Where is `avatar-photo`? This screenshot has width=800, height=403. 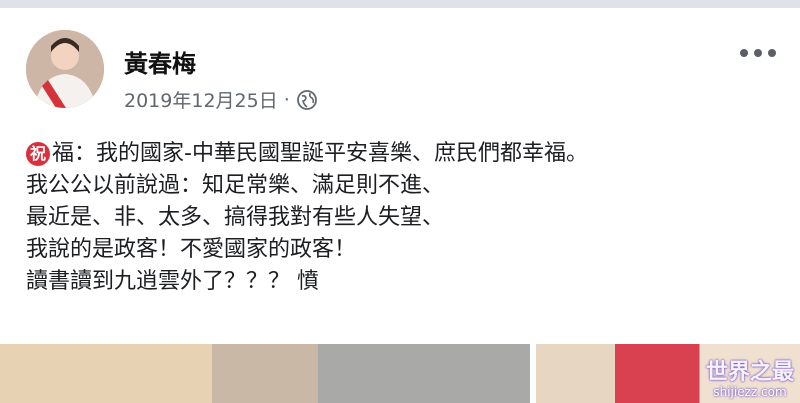 avatar-photo is located at coordinates (65, 69).